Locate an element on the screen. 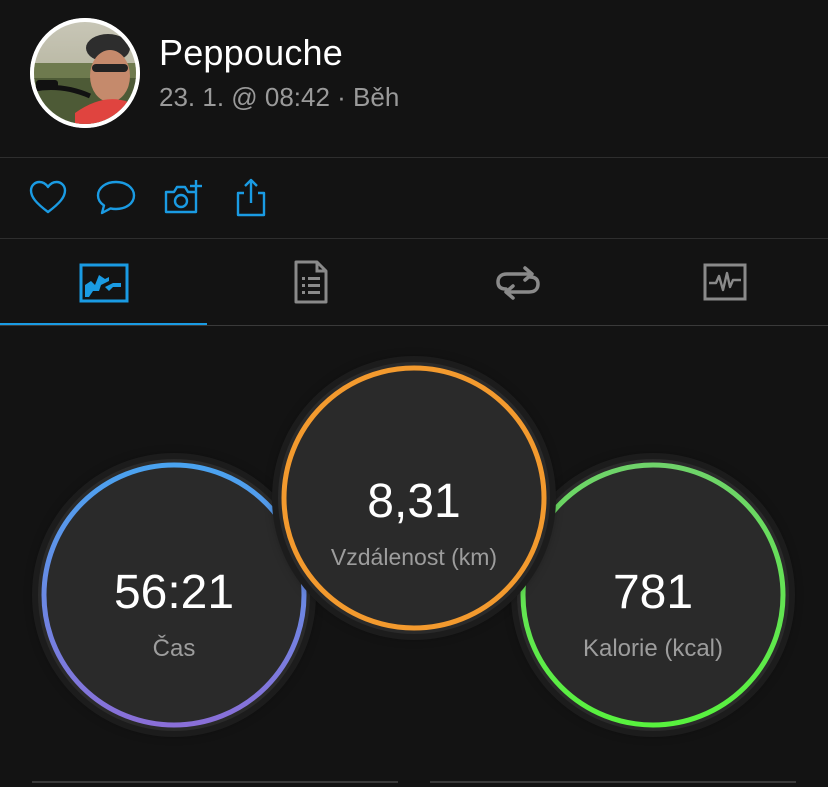 The image size is (828, 787). calories-stat: 781 Kalorie (kcal) is located at coordinates (653, 595).